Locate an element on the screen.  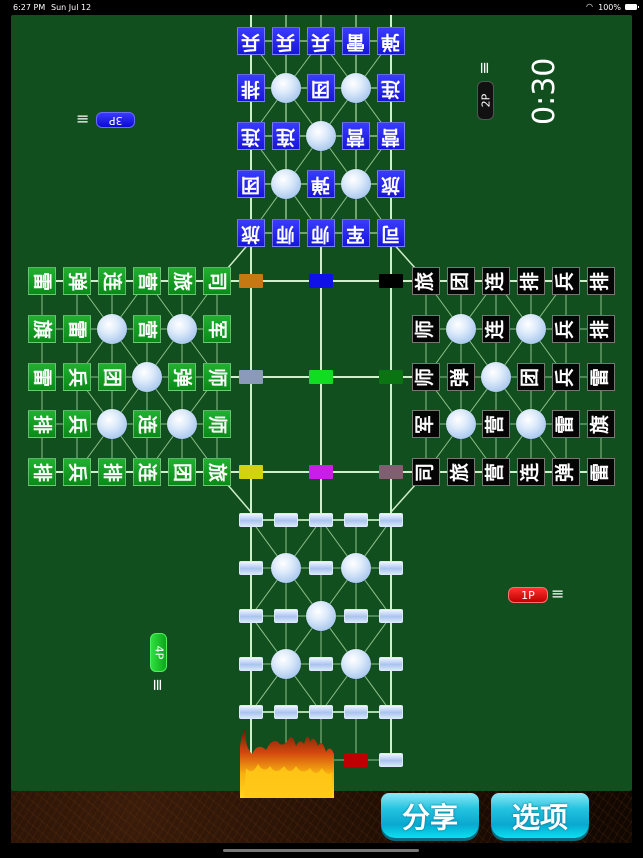
p4-menu-icon: ≡ is located at coordinates (158, 684).